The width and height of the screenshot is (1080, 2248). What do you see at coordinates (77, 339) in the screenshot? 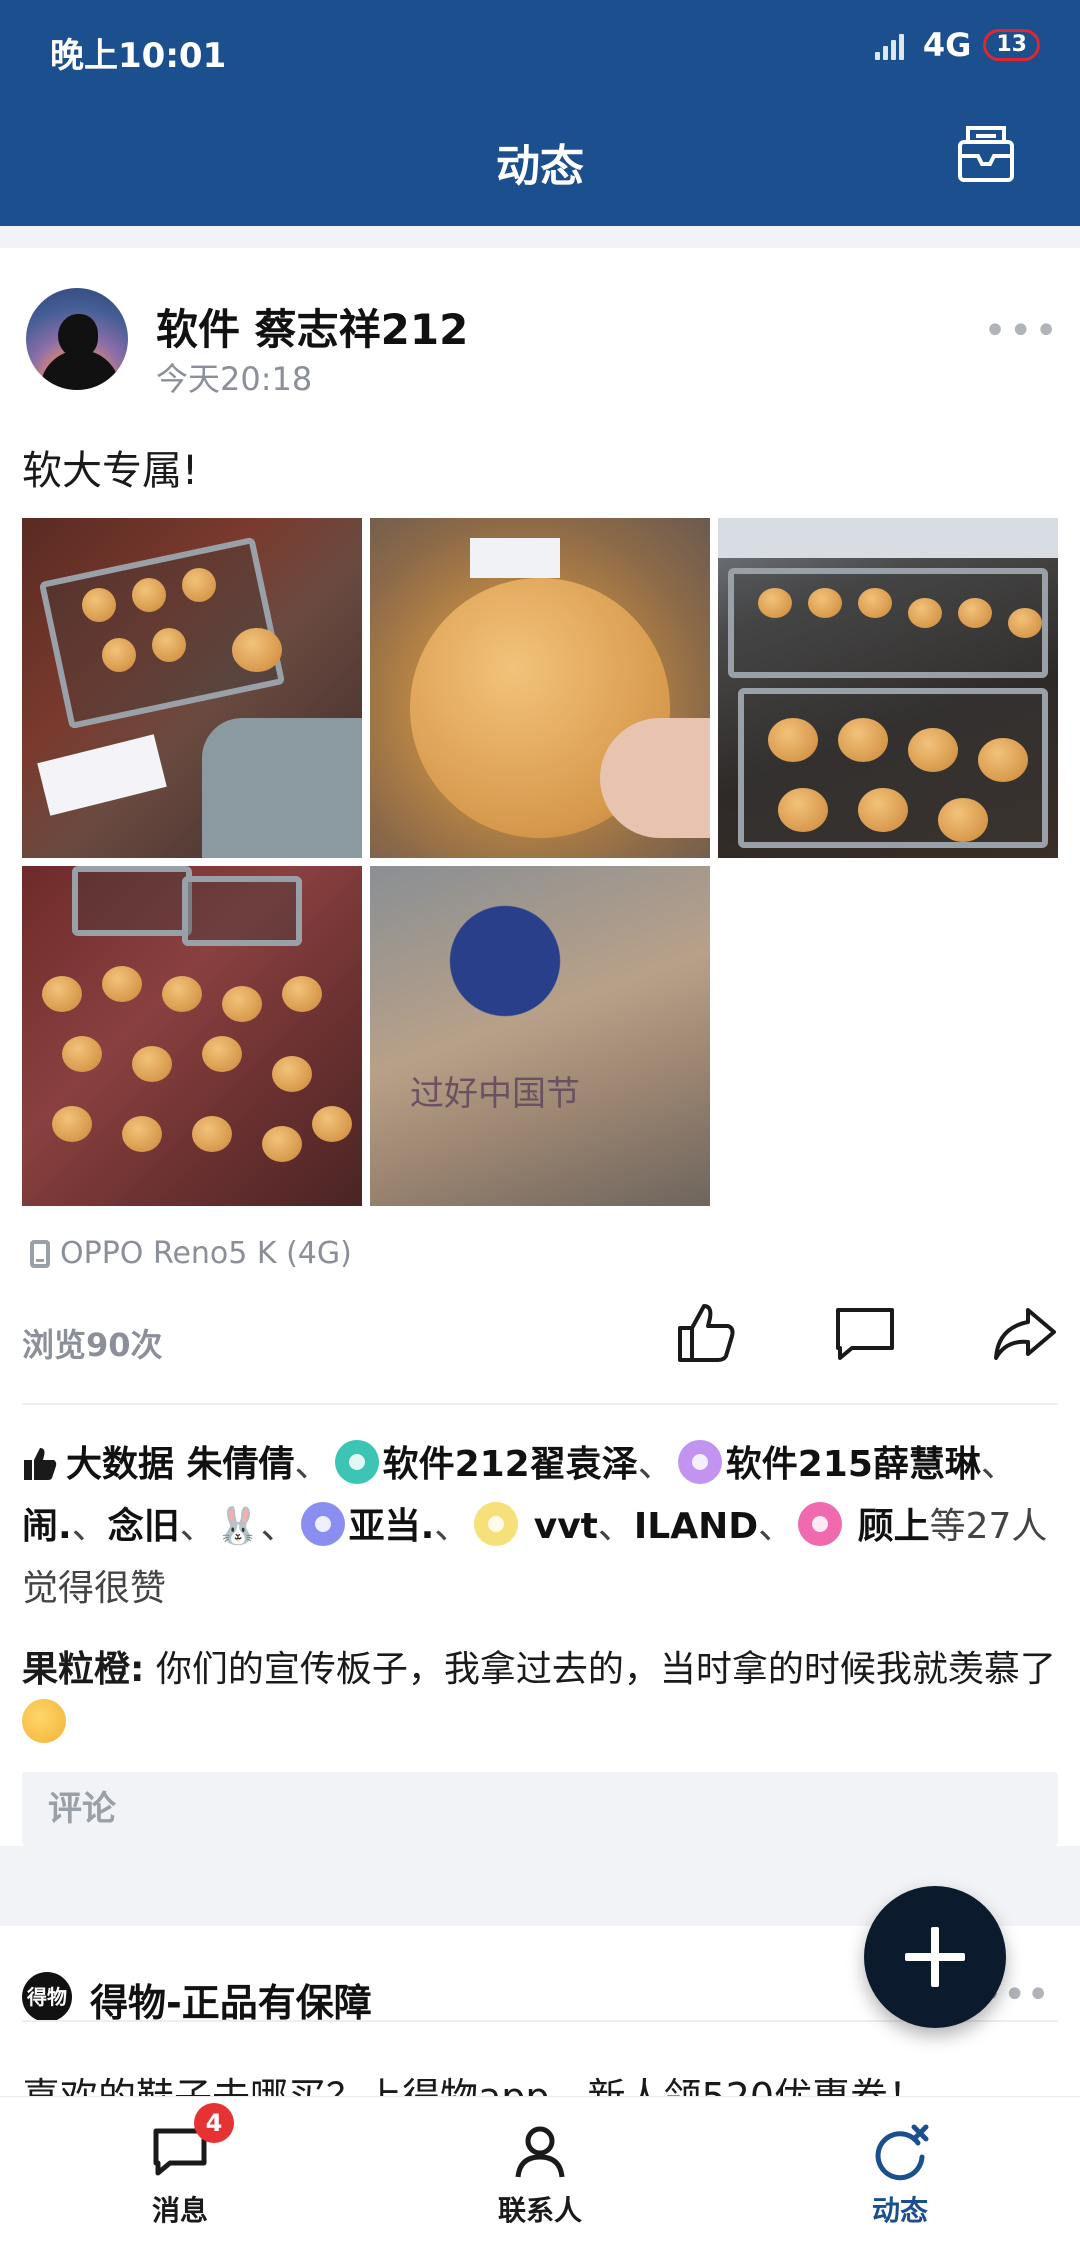
I see `avatar` at bounding box center [77, 339].